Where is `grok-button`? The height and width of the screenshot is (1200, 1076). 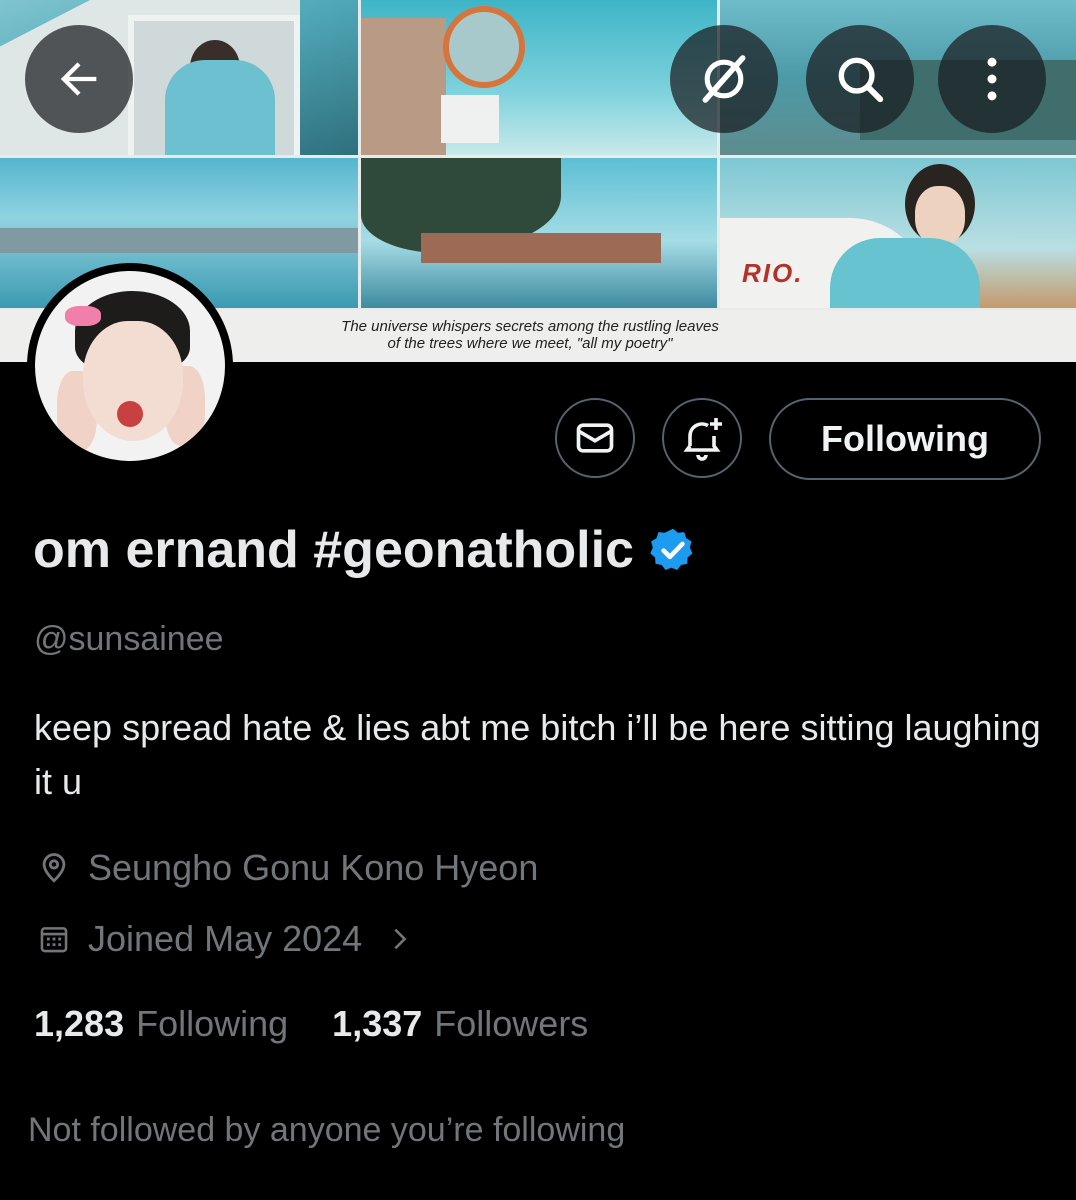
grok-button is located at coordinates (724, 79).